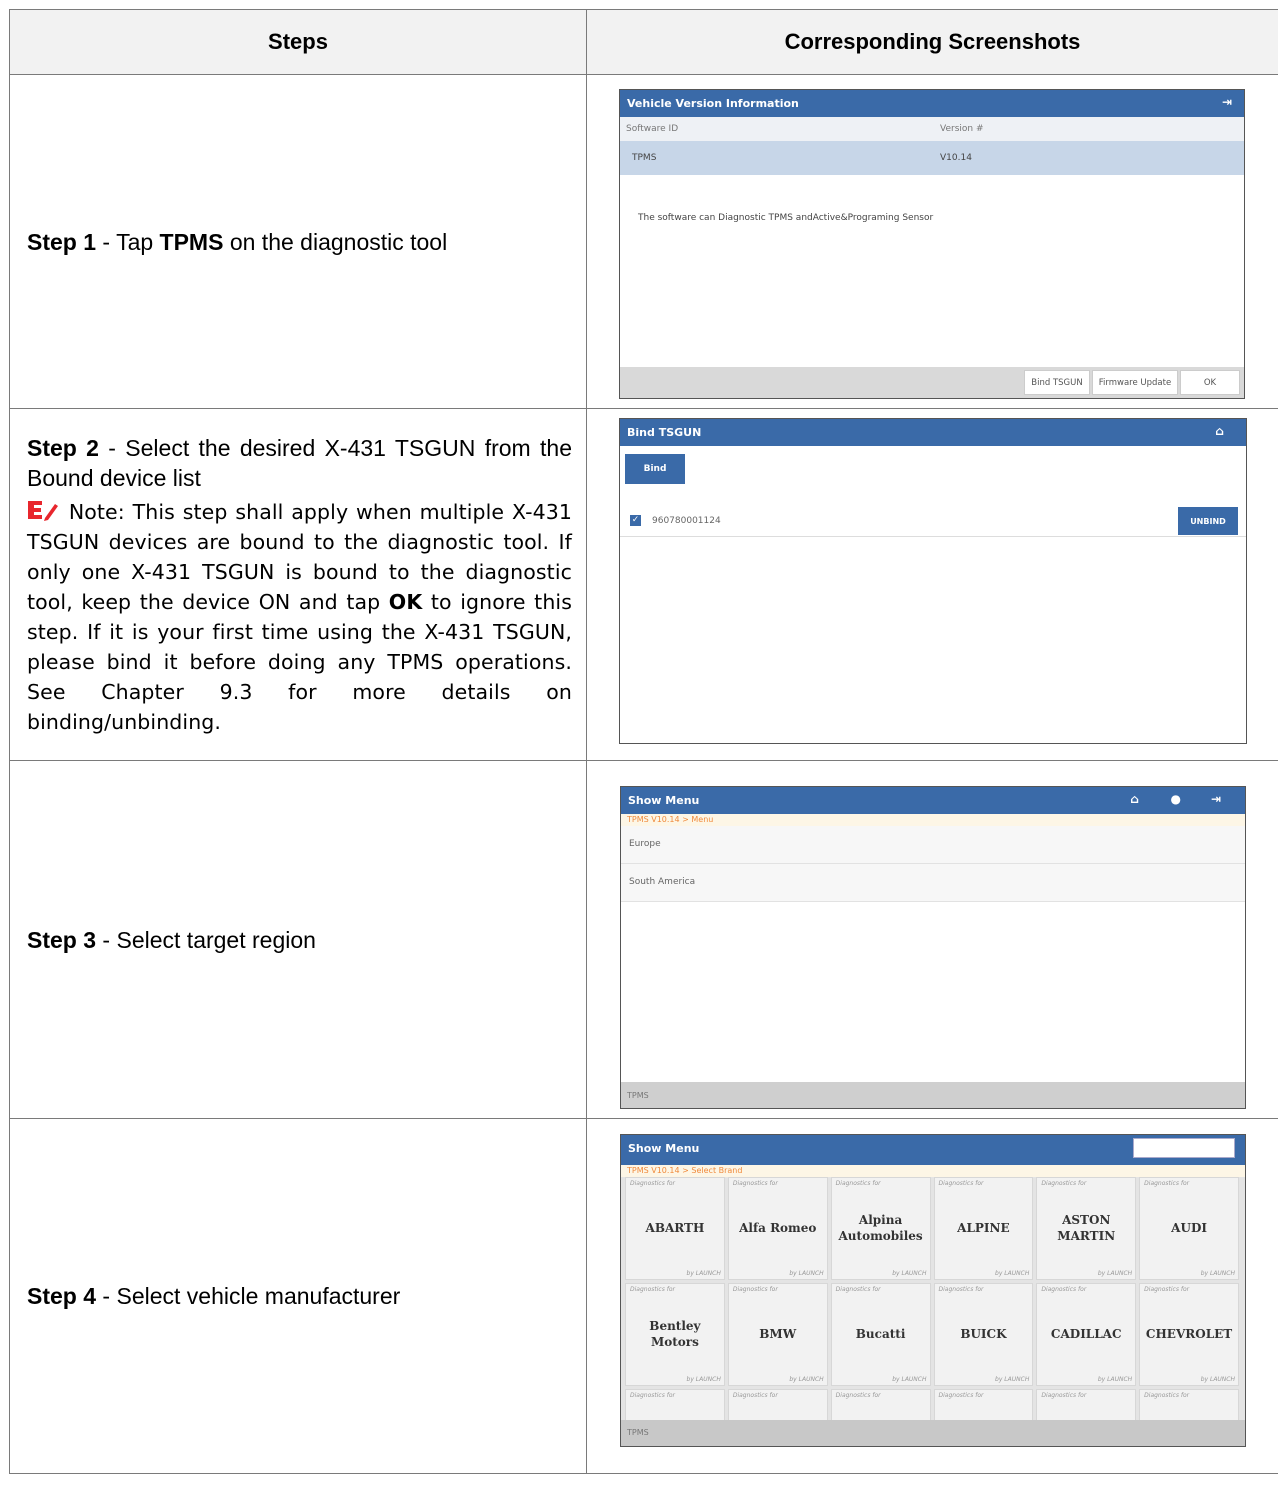 The image size is (1278, 1492). What do you see at coordinates (626, 492) in the screenshot?
I see `bound-device-label` at bounding box center [626, 492].